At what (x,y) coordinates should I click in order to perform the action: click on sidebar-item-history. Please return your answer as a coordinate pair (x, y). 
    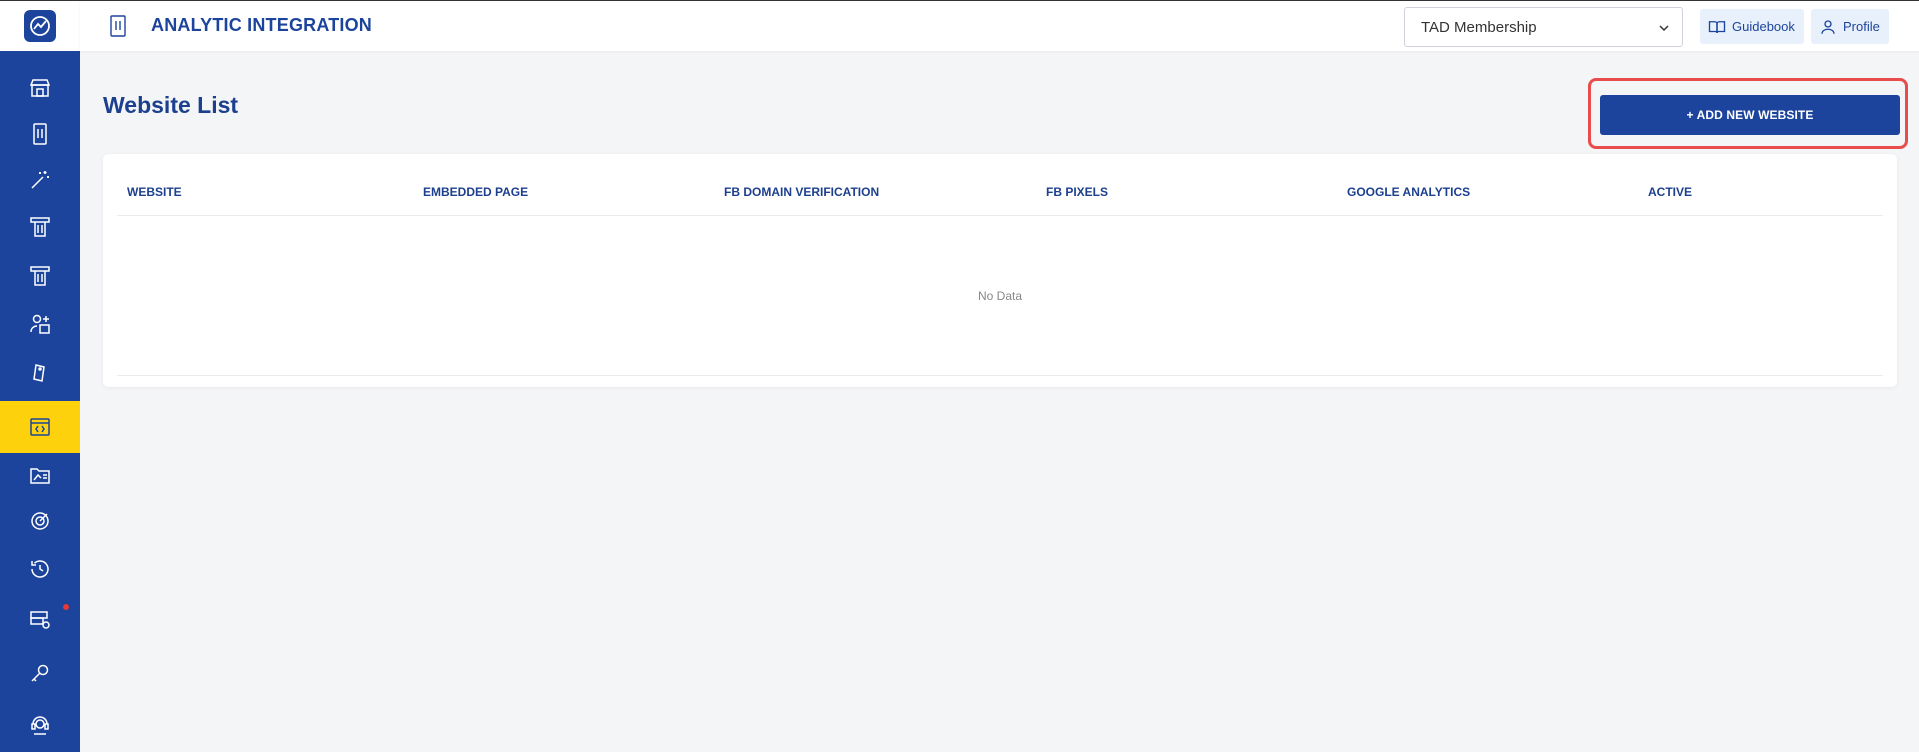
    Looking at the image, I should click on (40, 569).